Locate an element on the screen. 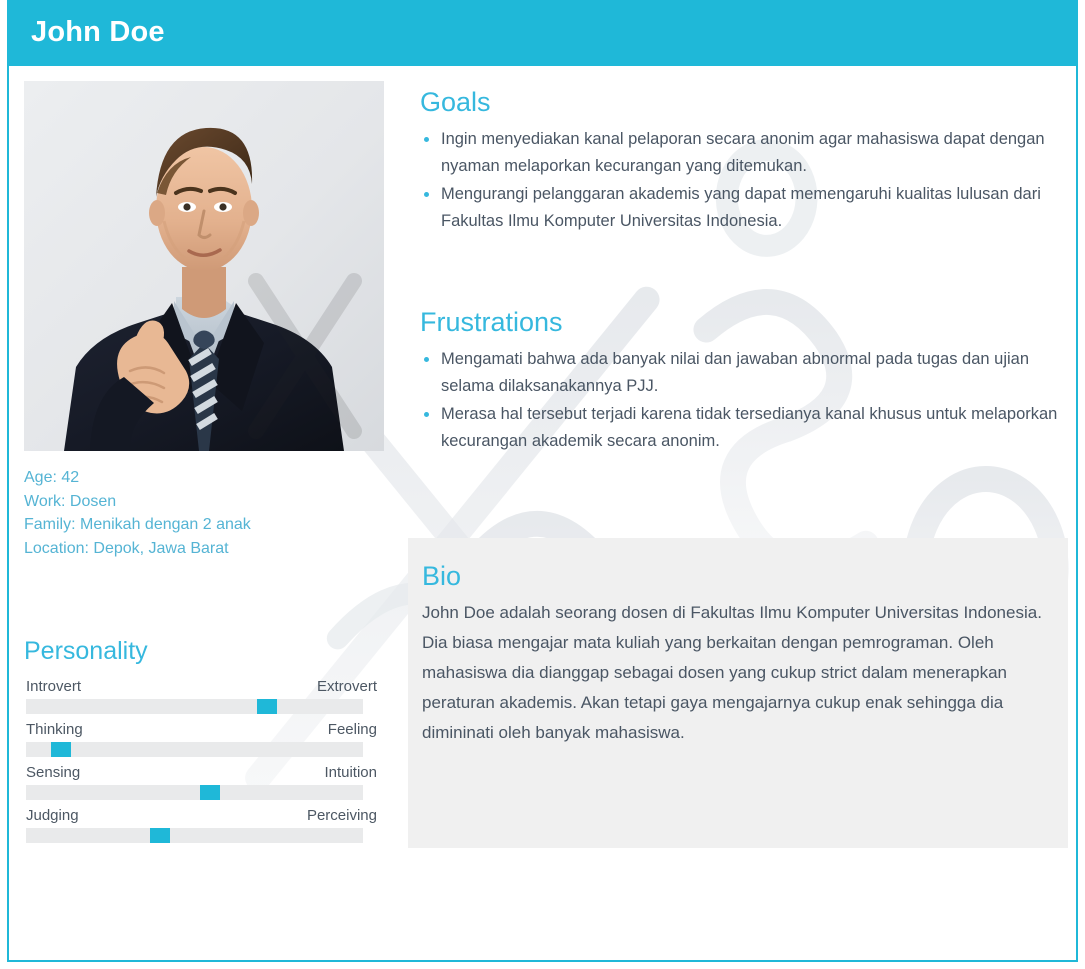 Image resolution: width=1085 pixels, height=969 pixels. demographic-work: Work: Dosen is located at coordinates (70, 501).